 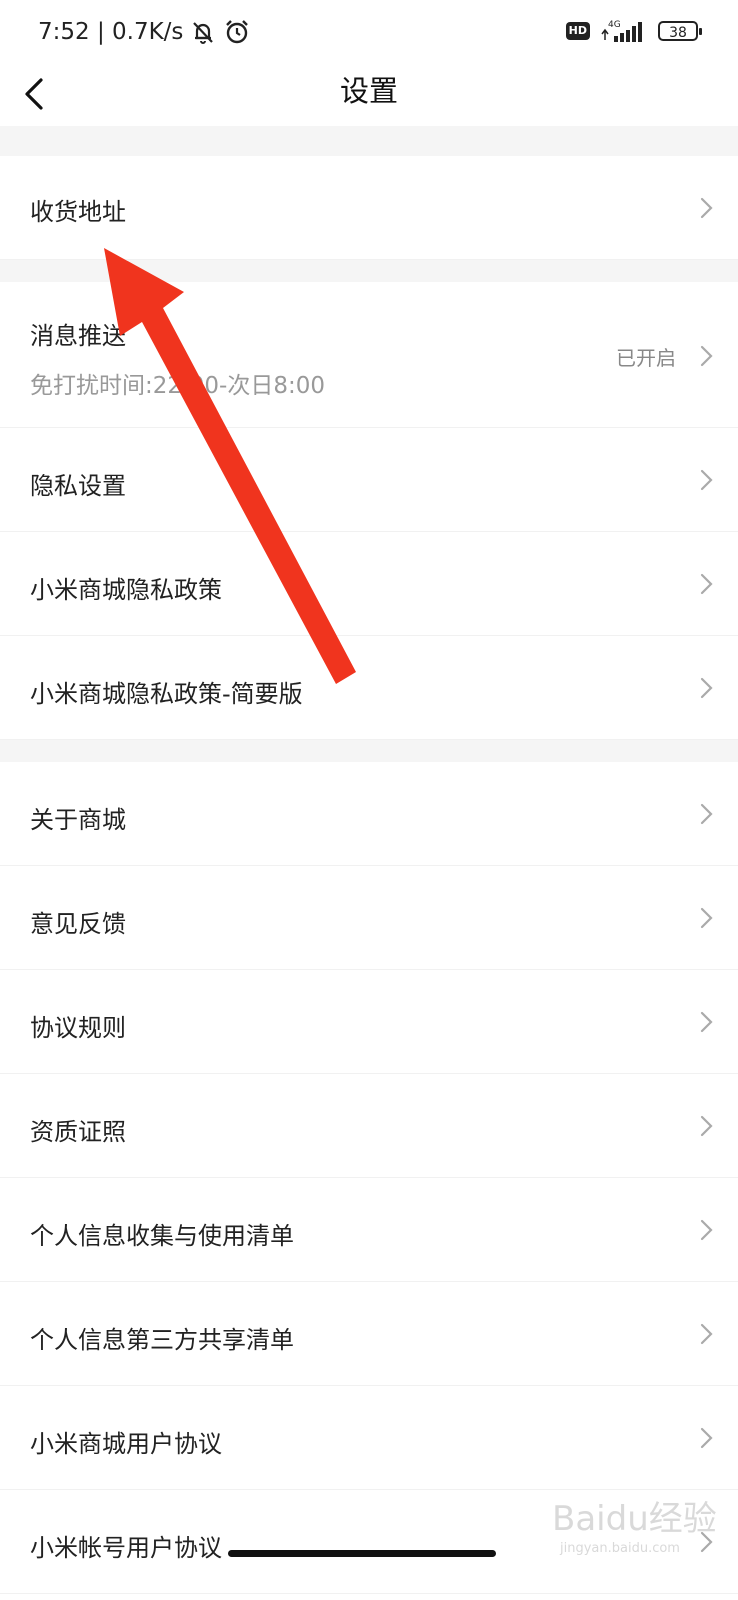 I want to click on row-user-agreement: 小米商城用户协议, so click(x=369, y=1438).